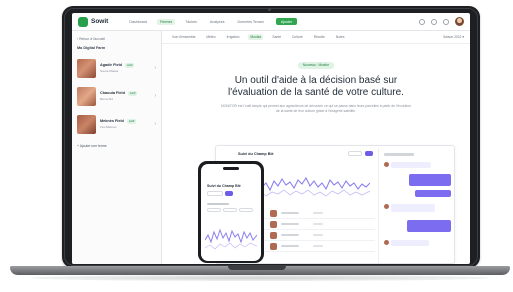 The width and height of the screenshot is (513, 292). Describe the element at coordinates (215, 193) in the screenshot. I see `phone-tab` at that location.